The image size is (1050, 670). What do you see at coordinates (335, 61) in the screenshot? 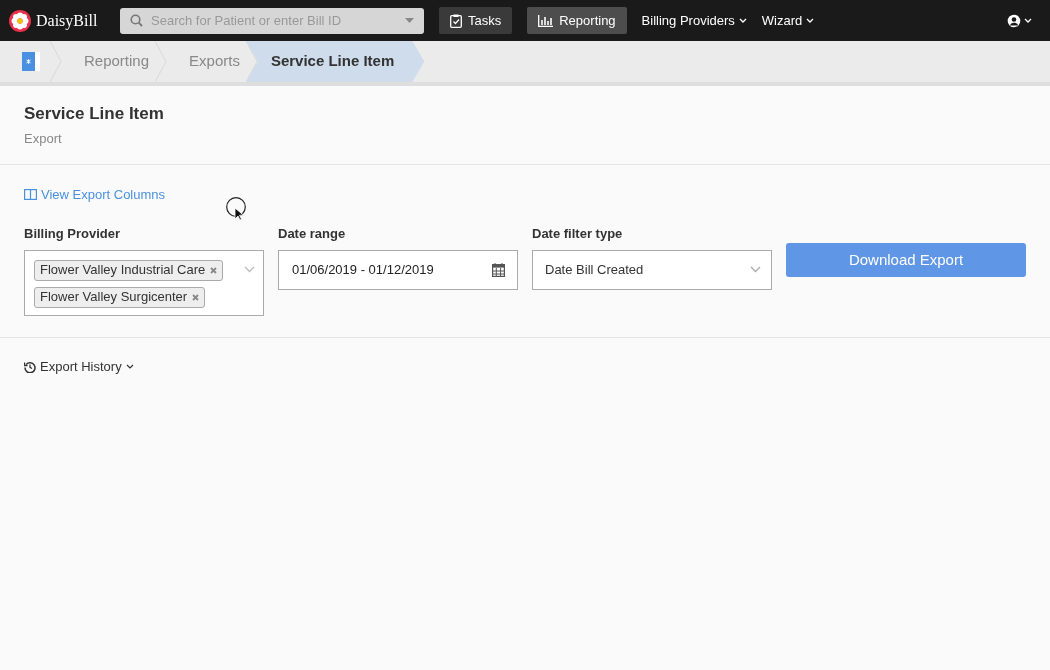
I see `breadcrumb: Service Line Item` at bounding box center [335, 61].